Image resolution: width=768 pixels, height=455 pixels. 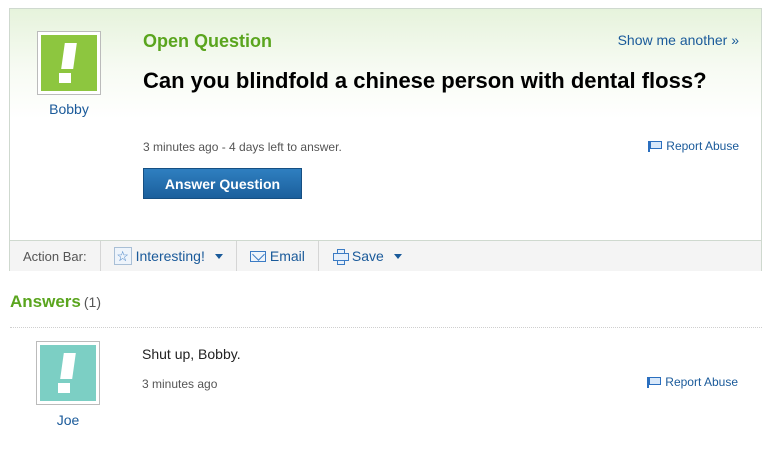 I want to click on email-button: Email, so click(x=278, y=256).